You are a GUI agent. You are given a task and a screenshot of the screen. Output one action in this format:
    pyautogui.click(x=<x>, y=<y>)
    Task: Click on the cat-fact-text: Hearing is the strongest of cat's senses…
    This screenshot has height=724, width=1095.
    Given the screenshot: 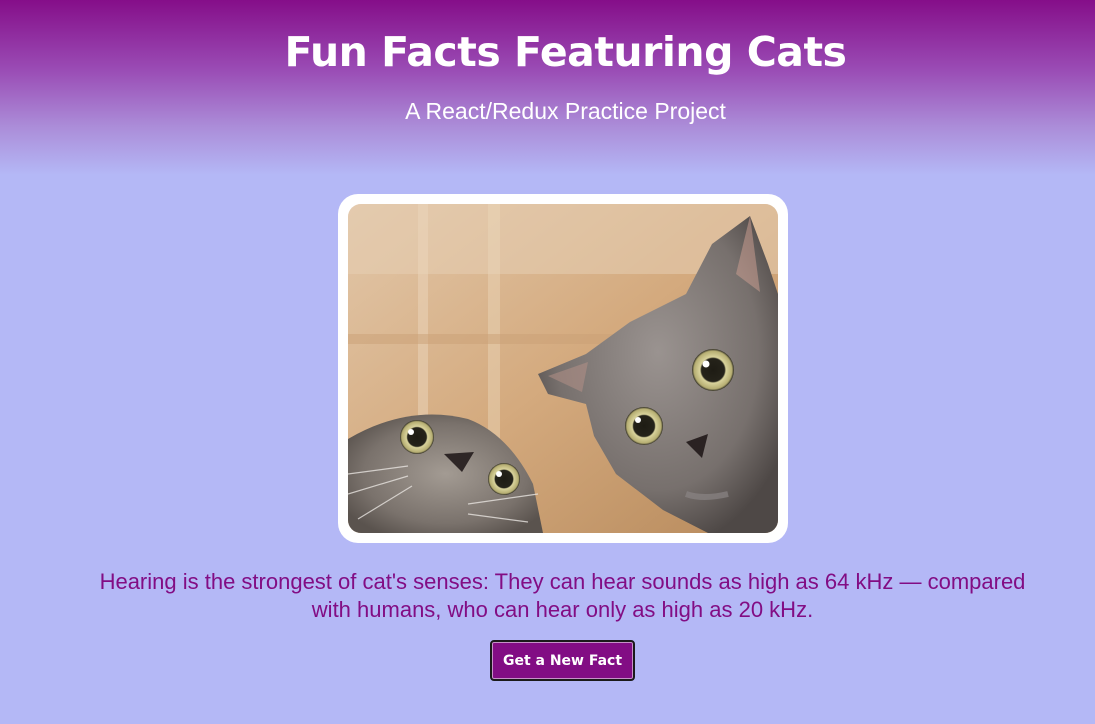 What is the action you would take?
    pyautogui.click(x=562, y=595)
    